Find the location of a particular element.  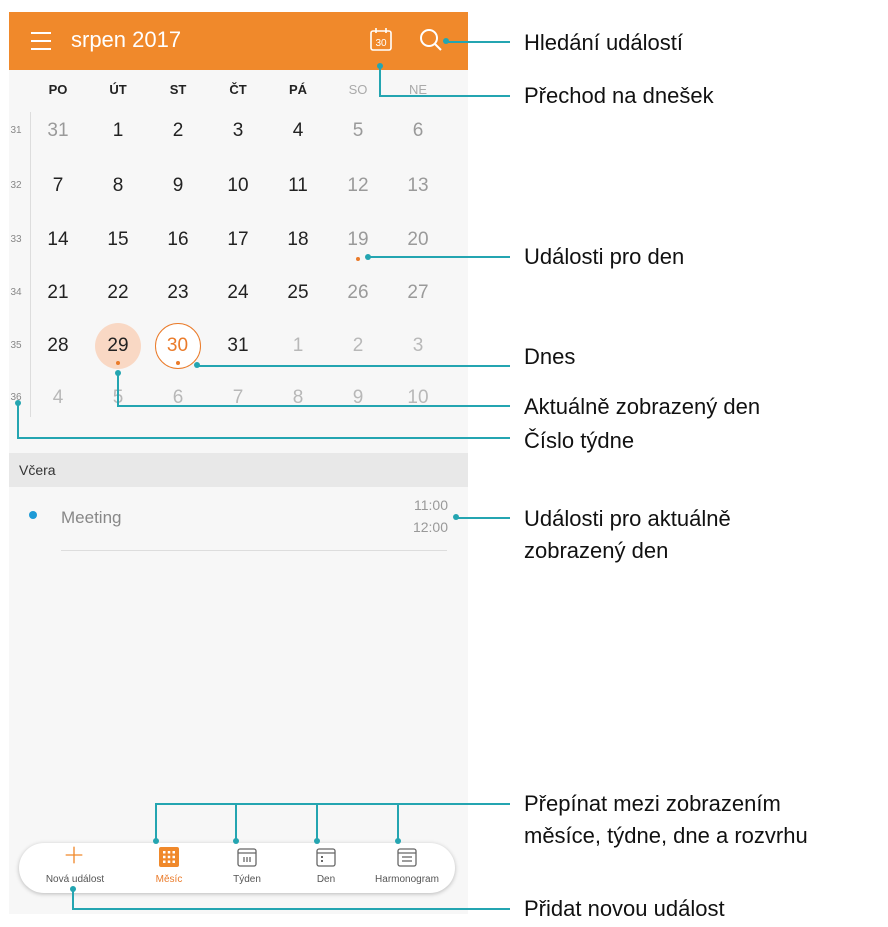

day-cell: 22 is located at coordinates (118, 293).